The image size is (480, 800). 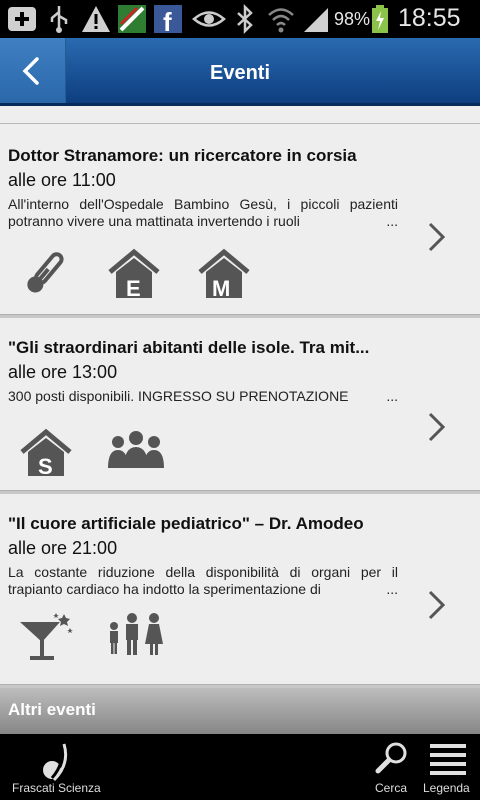 I want to click on cocktail-icon, so click(x=46, y=636).